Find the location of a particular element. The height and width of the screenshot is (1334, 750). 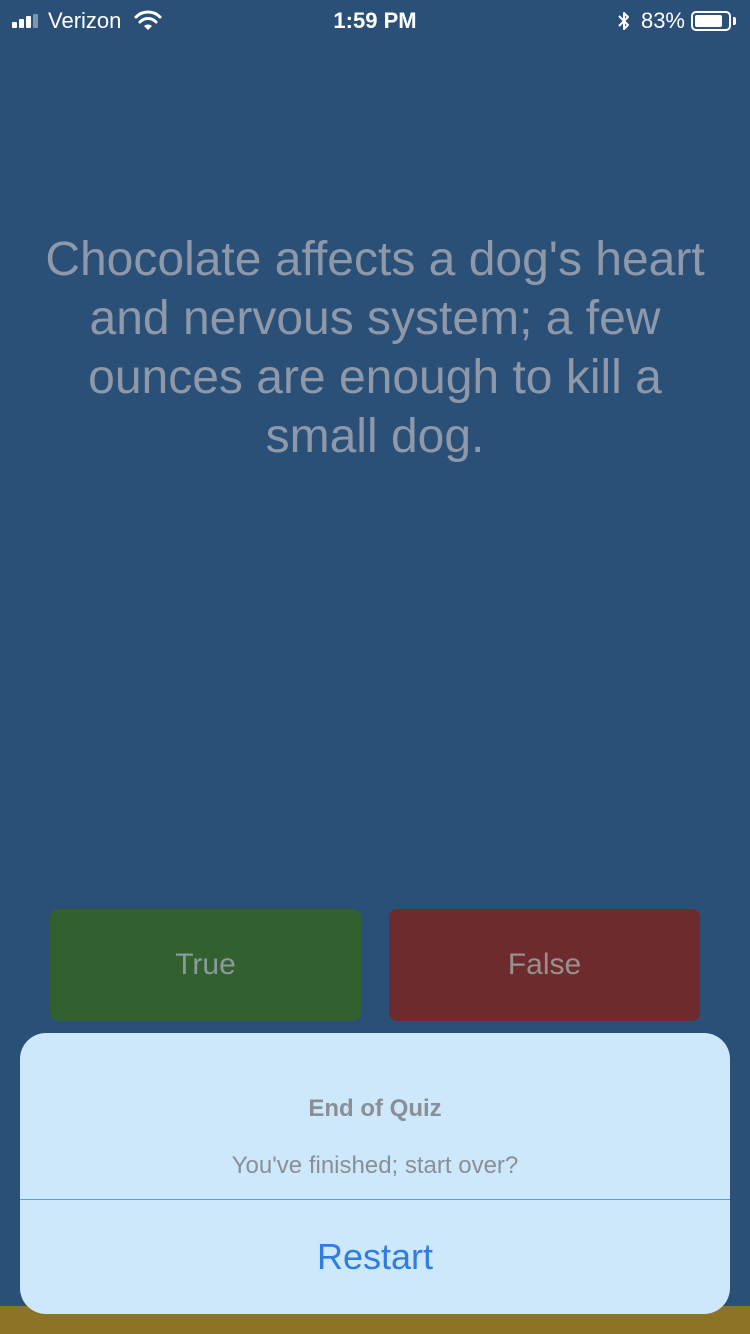

alert-title: End of Quiz is located at coordinates (375, 1108).